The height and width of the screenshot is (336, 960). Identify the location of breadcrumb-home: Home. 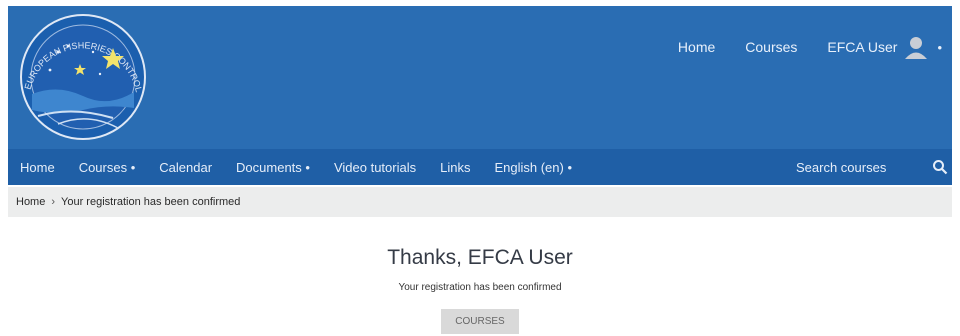
(30, 202).